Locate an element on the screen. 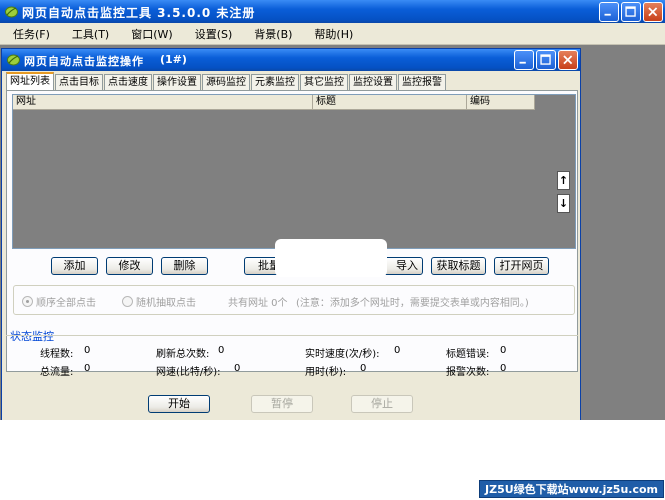 The width and height of the screenshot is (665, 500). stop-button: 停止 is located at coordinates (382, 404).